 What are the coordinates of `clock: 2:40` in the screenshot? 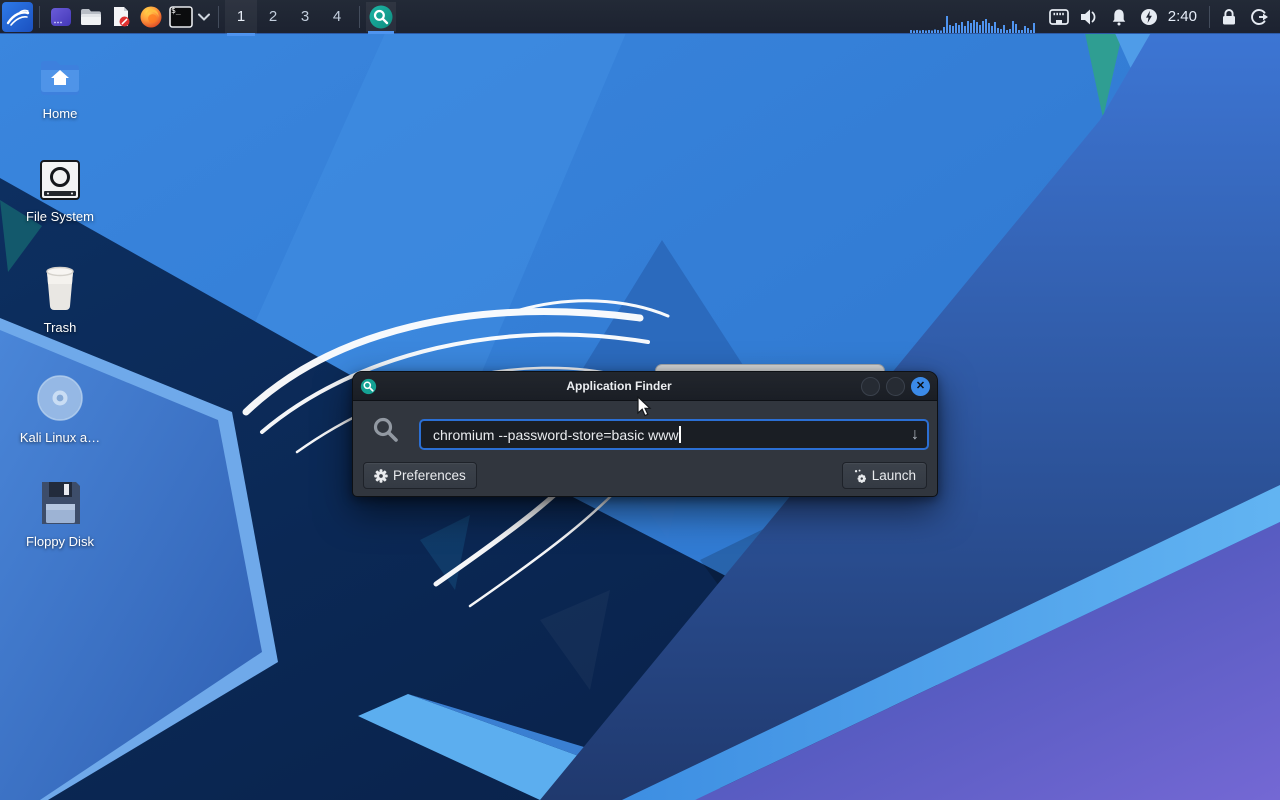 It's located at (1182, 16).